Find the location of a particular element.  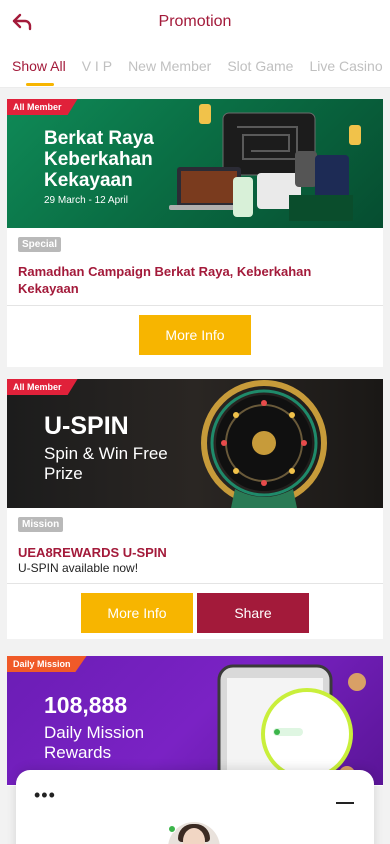

tag-chip: Special is located at coordinates (40, 244).